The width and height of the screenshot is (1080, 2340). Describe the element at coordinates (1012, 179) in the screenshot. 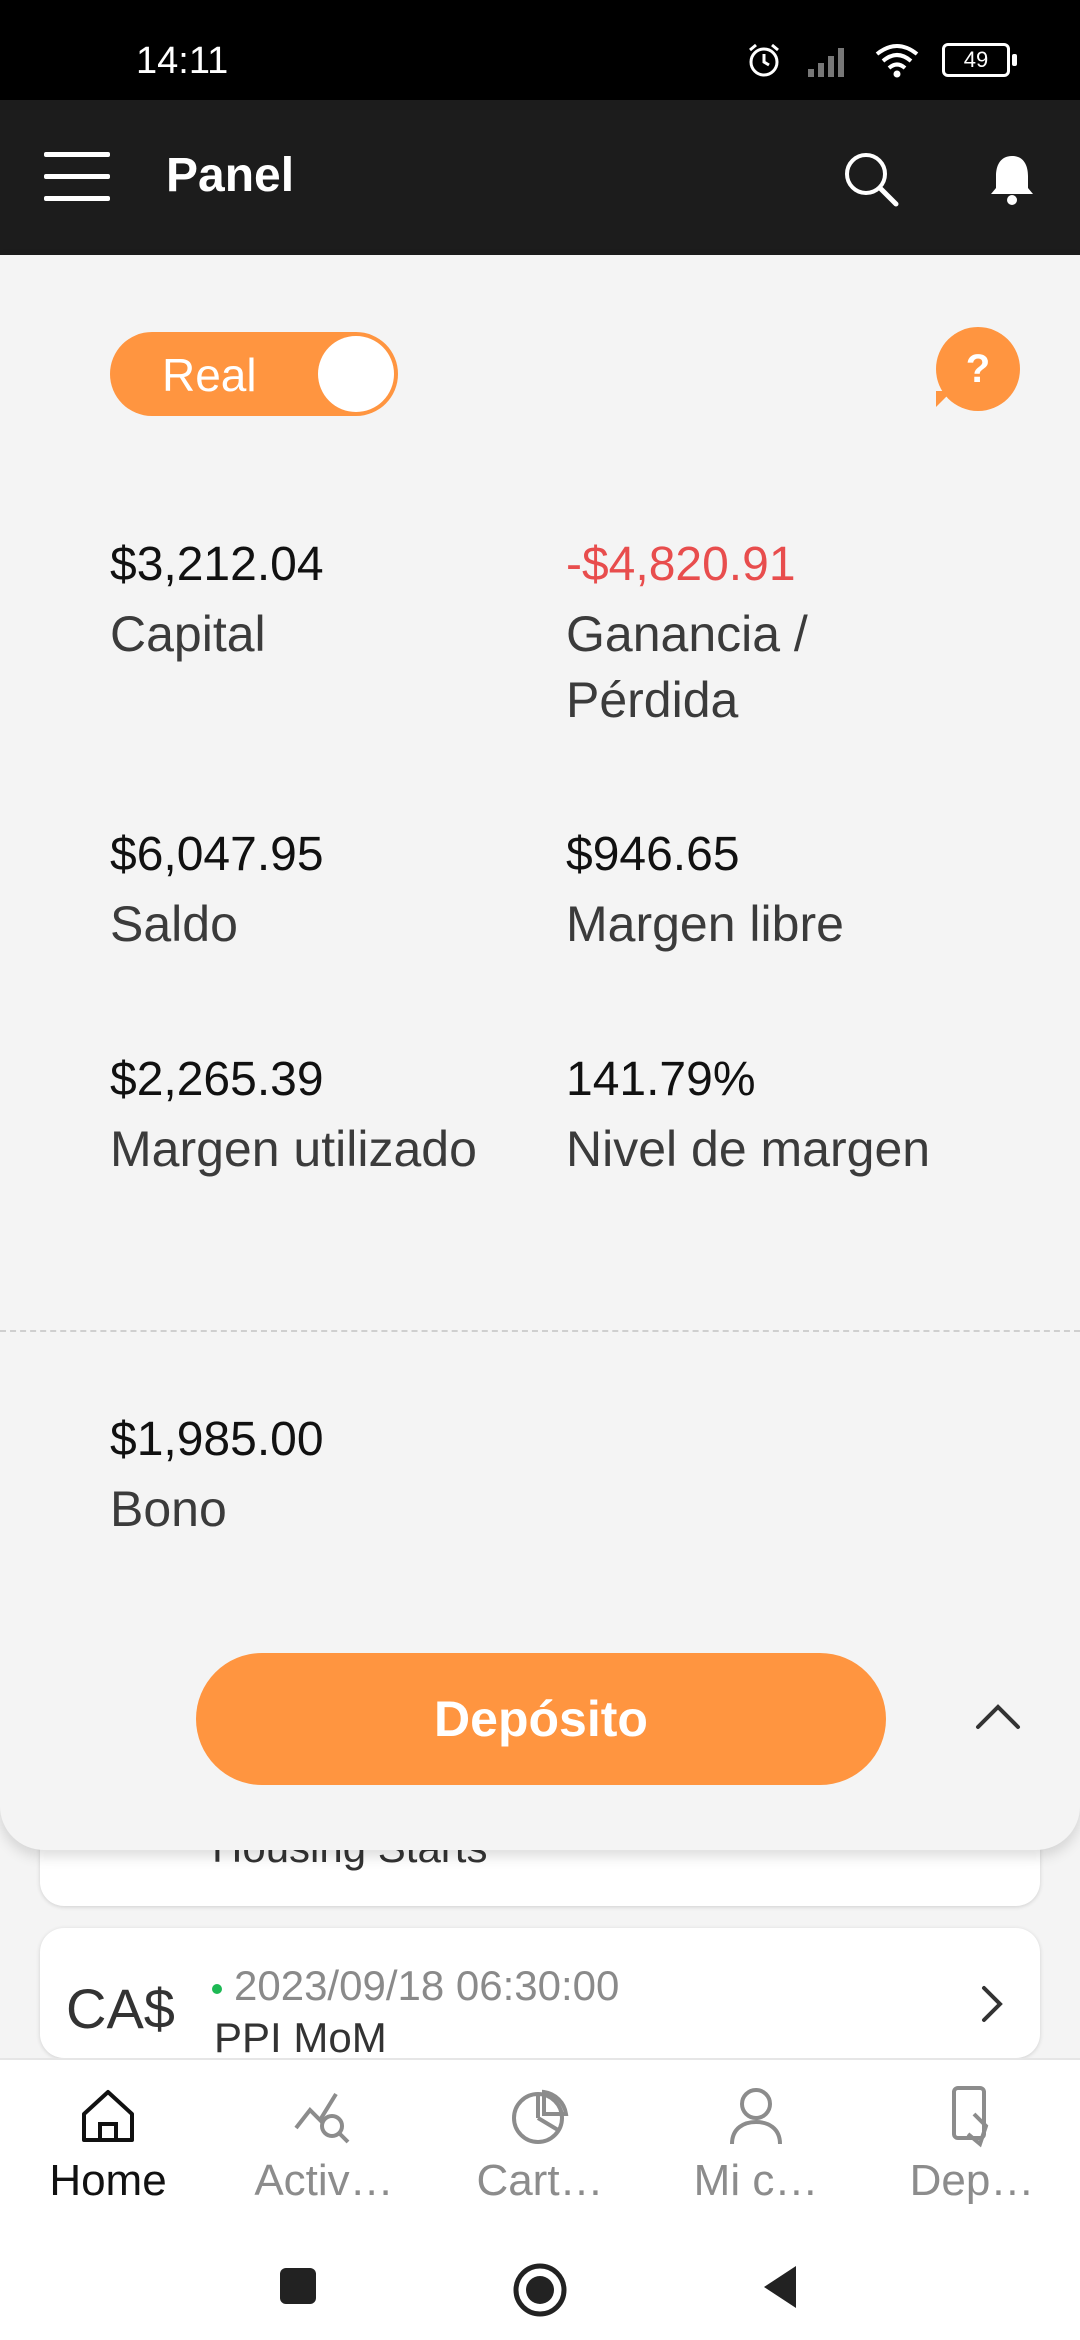

I see `bell-icon` at that location.